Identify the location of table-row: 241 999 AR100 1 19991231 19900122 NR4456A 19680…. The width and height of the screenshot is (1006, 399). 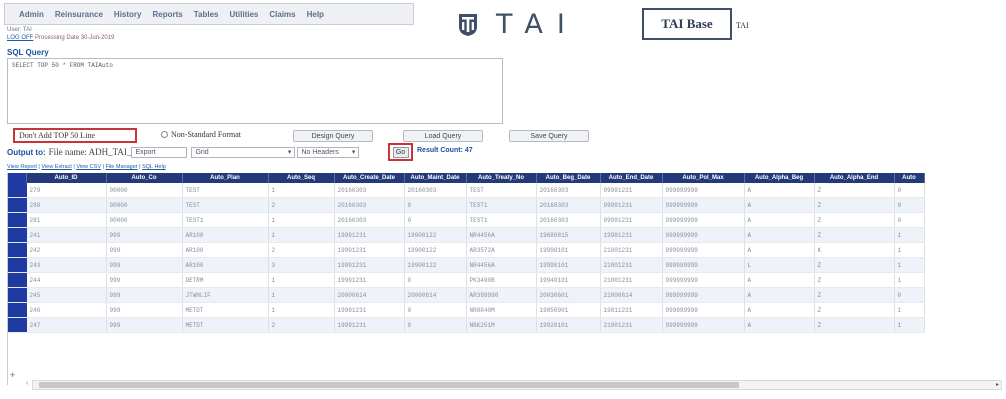
(466, 235).